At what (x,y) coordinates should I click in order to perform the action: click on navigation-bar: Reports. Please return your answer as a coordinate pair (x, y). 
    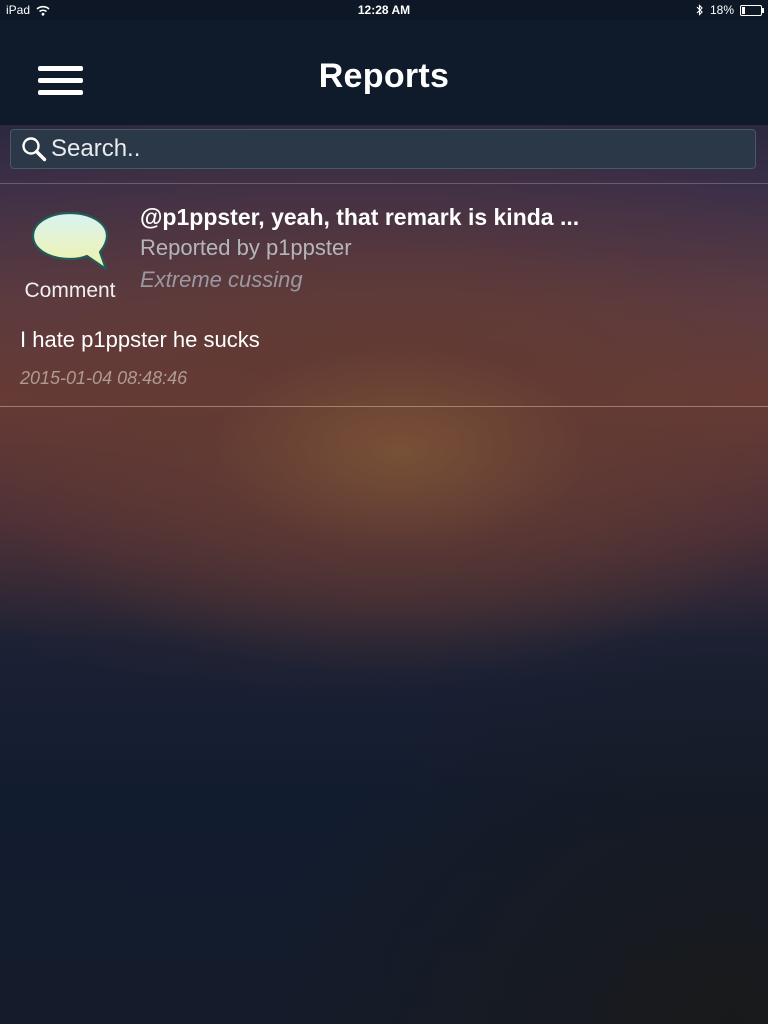
    Looking at the image, I should click on (384, 72).